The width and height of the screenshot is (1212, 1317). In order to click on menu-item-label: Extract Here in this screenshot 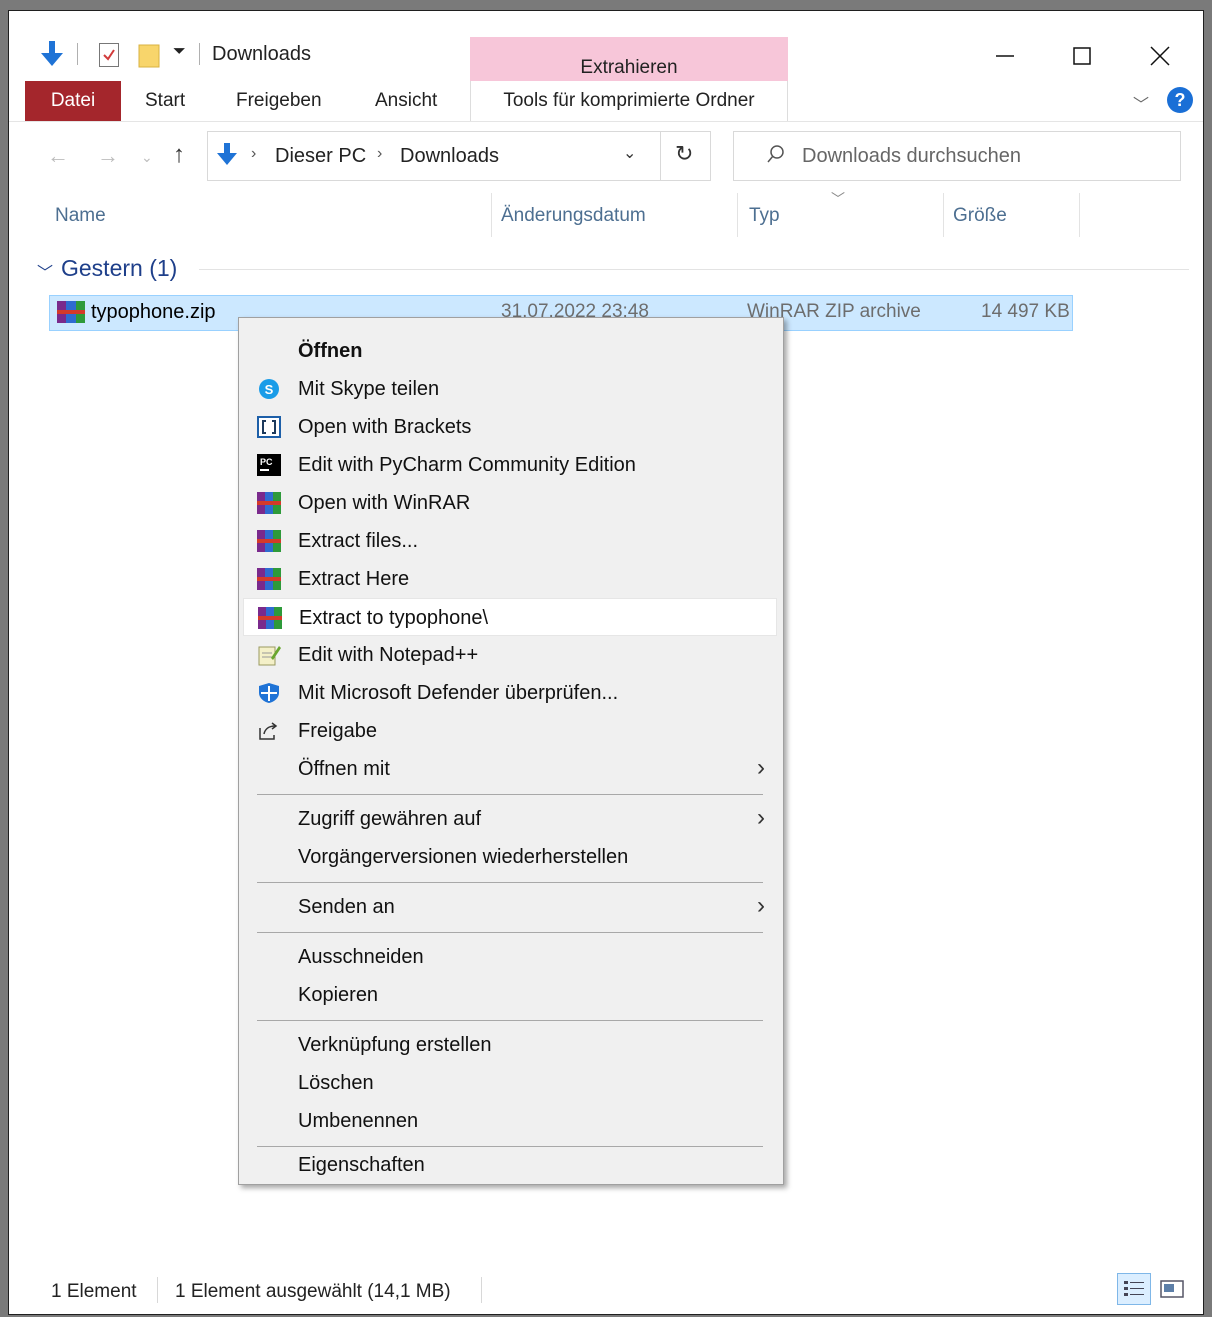, I will do `click(354, 579)`.